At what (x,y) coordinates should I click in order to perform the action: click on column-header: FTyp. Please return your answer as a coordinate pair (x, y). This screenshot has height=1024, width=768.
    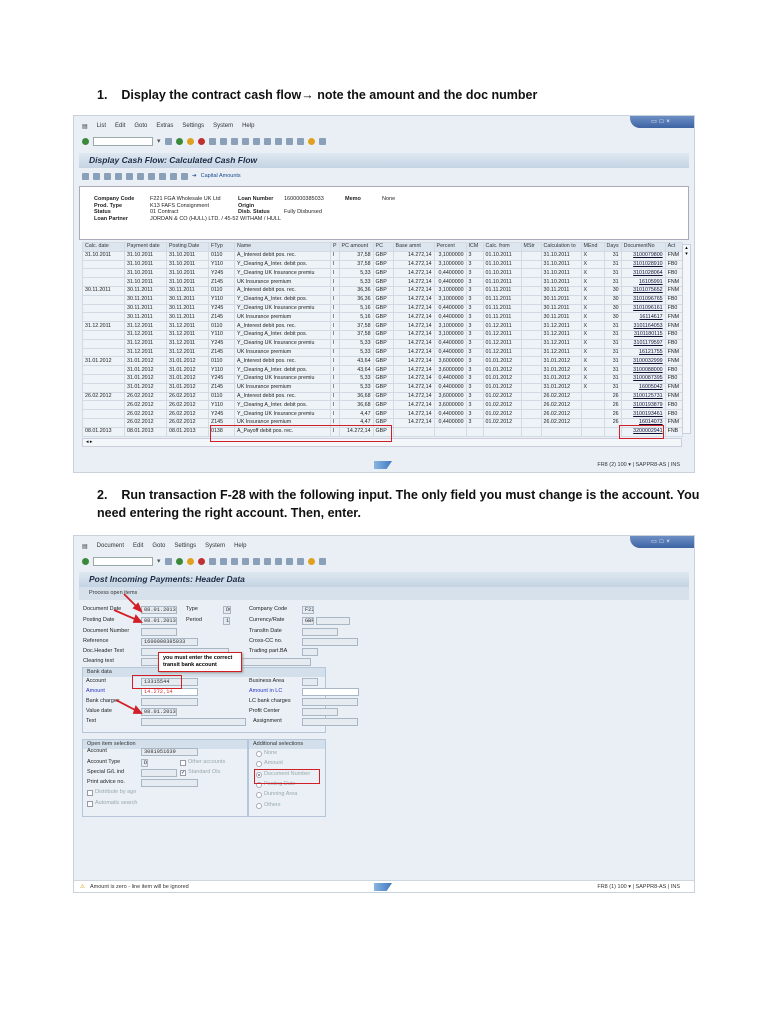
    Looking at the image, I should click on (221, 247).